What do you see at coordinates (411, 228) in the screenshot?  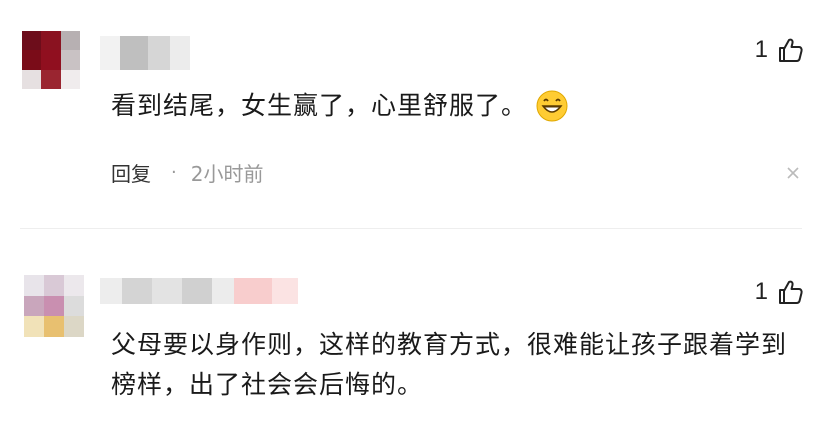 I see `divider` at bounding box center [411, 228].